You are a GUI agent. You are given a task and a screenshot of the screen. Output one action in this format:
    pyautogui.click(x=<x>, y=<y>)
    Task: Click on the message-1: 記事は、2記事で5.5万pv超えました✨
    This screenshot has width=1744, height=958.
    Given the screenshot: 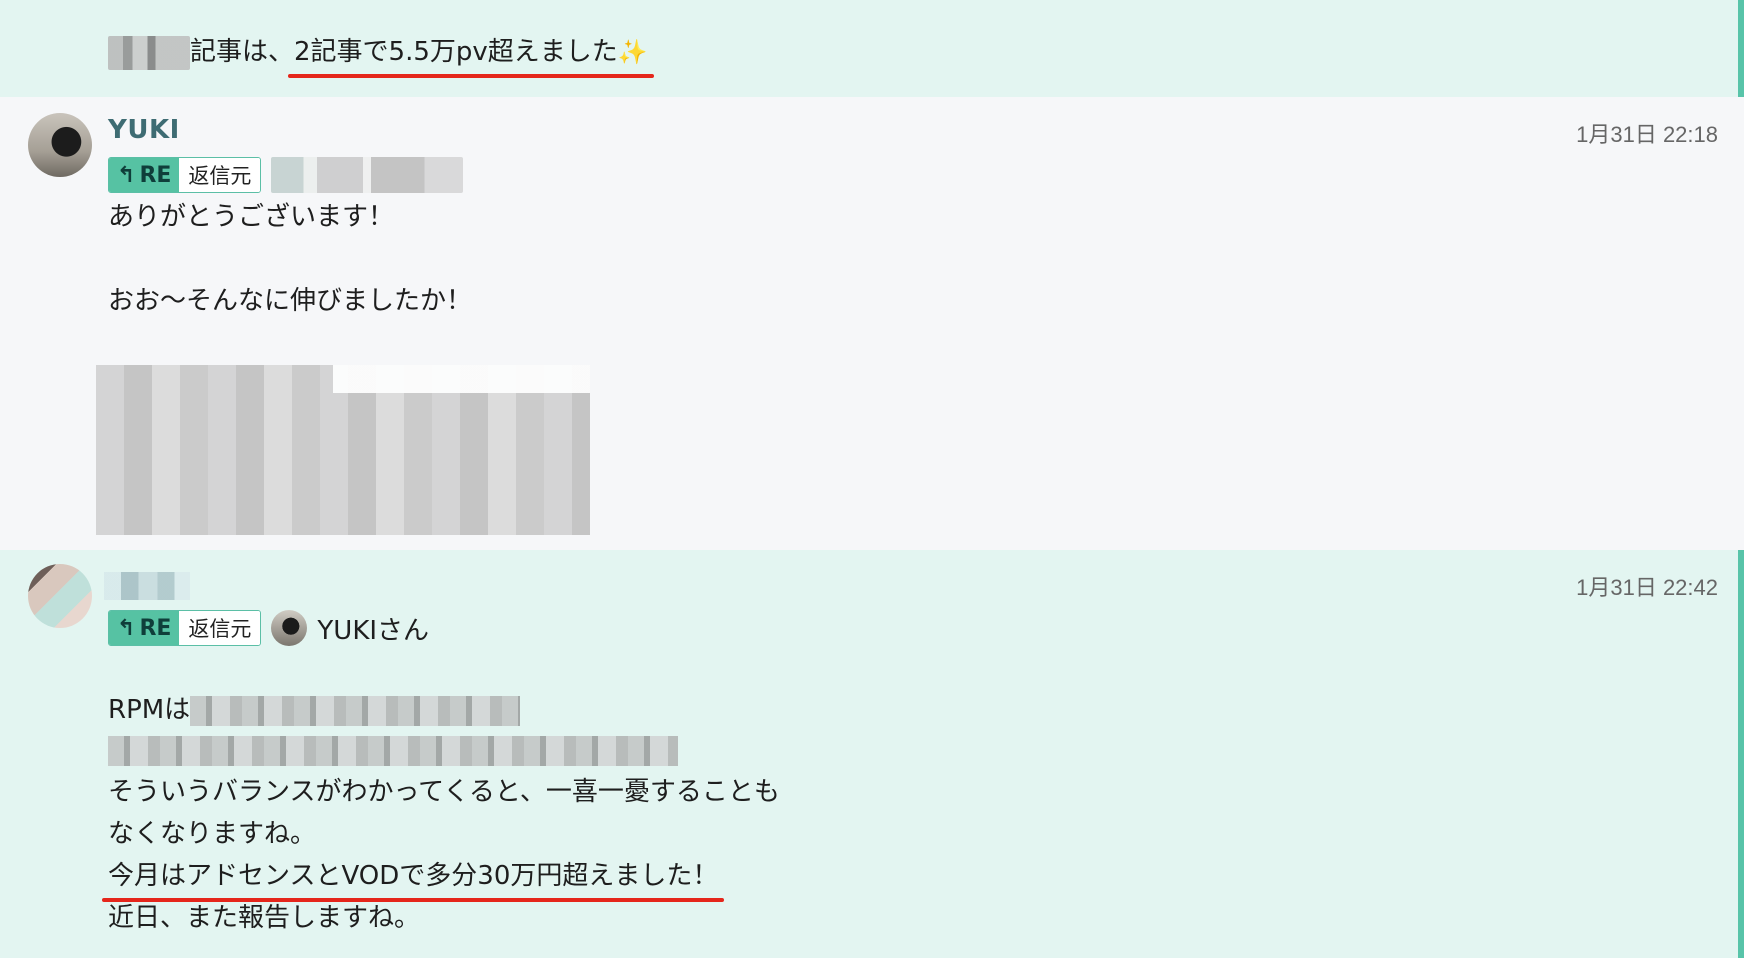 What is the action you would take?
    pyautogui.click(x=872, y=48)
    